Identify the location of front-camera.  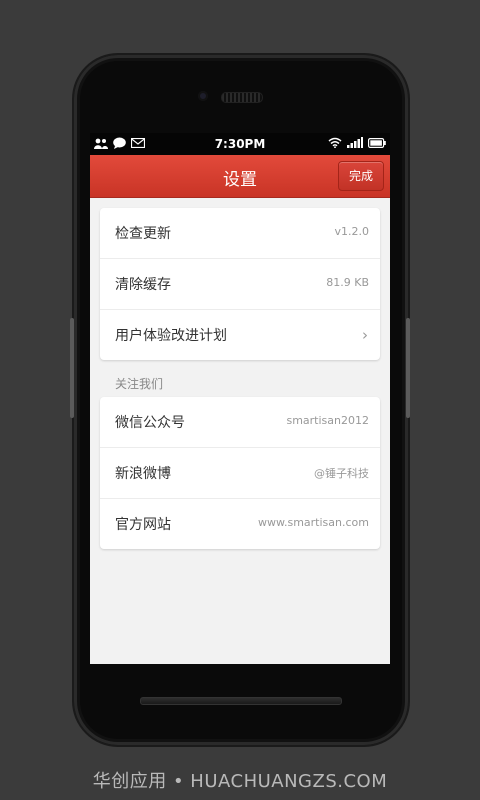
(203, 96).